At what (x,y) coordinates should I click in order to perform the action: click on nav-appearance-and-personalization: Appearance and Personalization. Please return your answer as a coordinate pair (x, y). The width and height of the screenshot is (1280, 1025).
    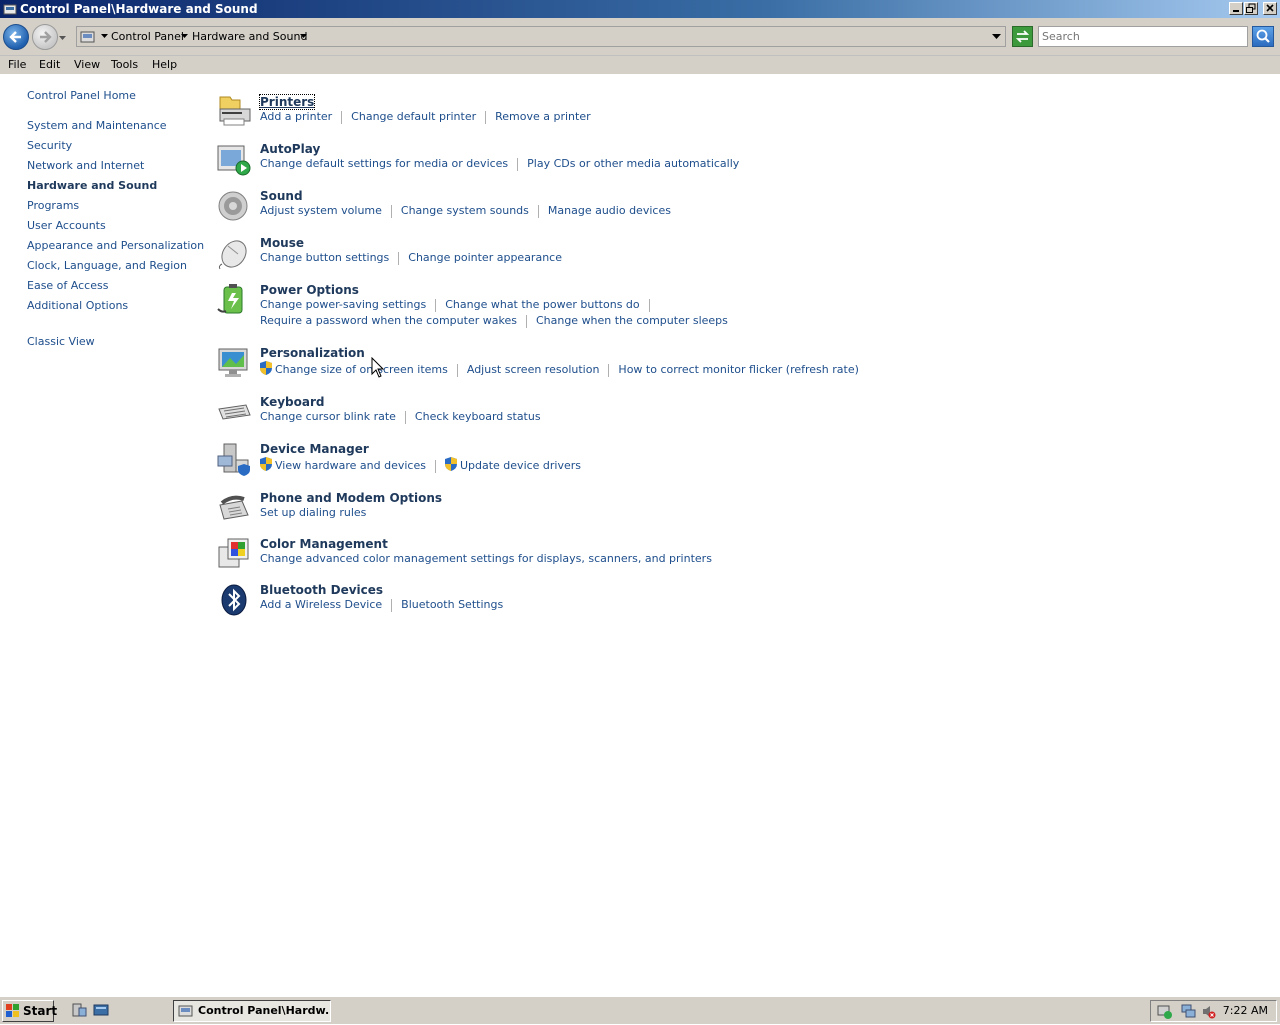
    Looking at the image, I should click on (115, 245).